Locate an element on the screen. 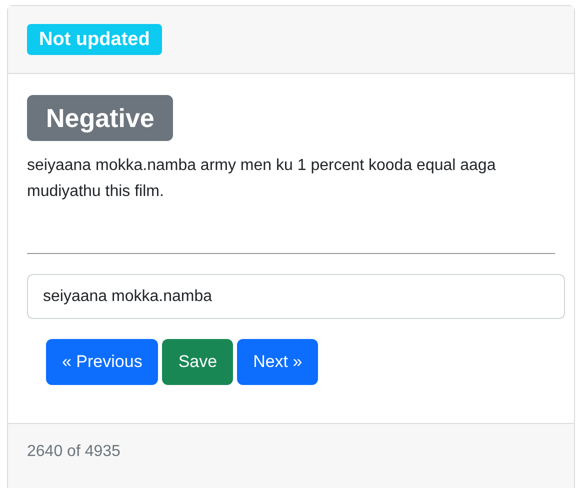 Image resolution: width=578 pixels, height=488 pixels. nav-button: « Previous is located at coordinates (102, 362).